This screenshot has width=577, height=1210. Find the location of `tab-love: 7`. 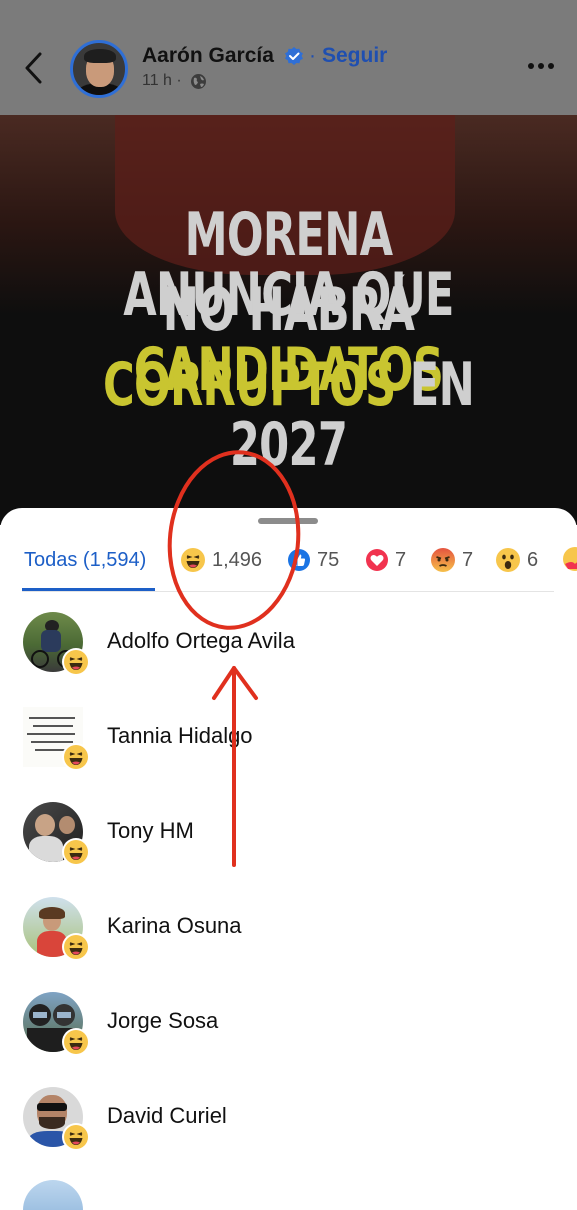

tab-love: 7 is located at coordinates (385, 560).